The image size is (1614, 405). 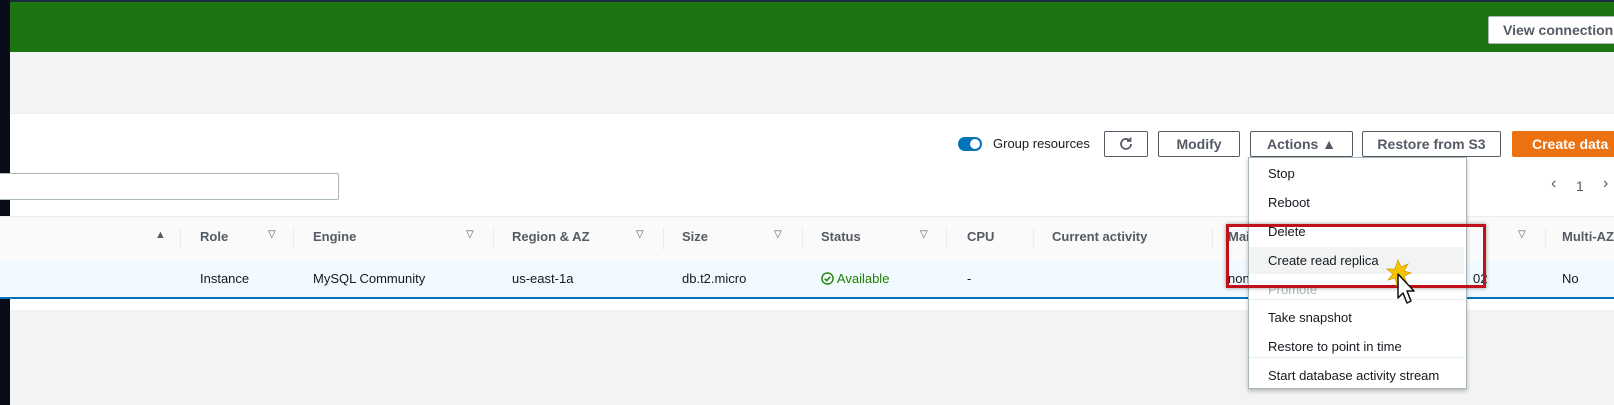 I want to click on group-resources-toggle, so click(x=970, y=144).